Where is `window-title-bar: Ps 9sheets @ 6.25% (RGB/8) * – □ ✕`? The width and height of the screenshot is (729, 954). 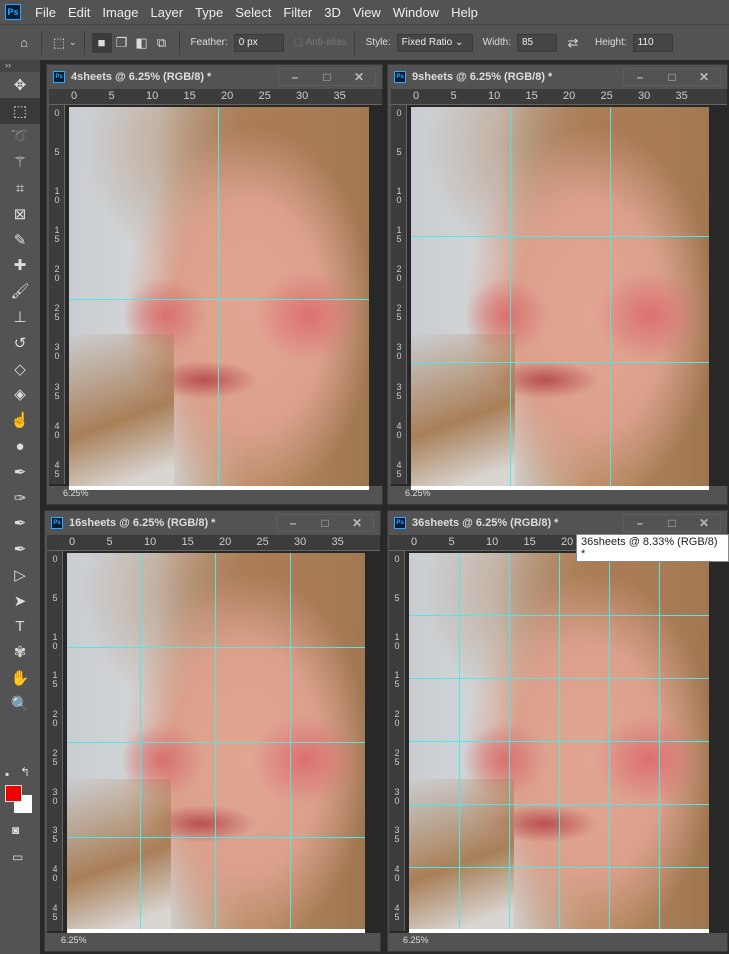 window-title-bar: Ps 9sheets @ 6.25% (RGB/8) * – □ ✕ is located at coordinates (557, 77).